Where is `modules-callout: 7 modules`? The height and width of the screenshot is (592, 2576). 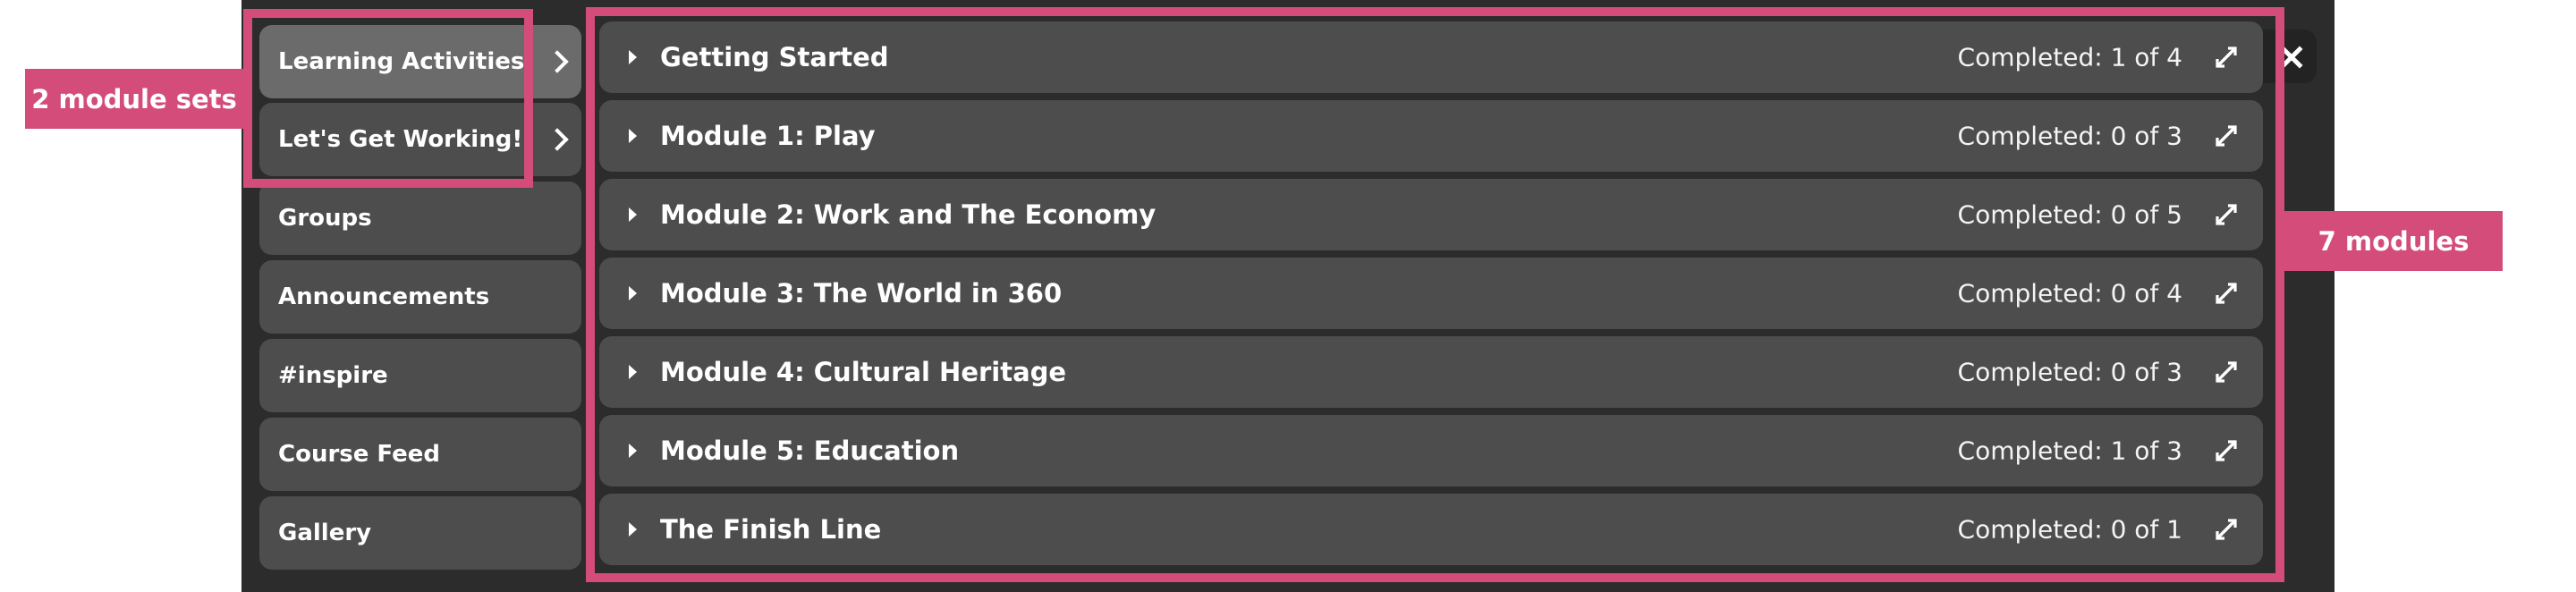 modules-callout: 7 modules is located at coordinates (2393, 241).